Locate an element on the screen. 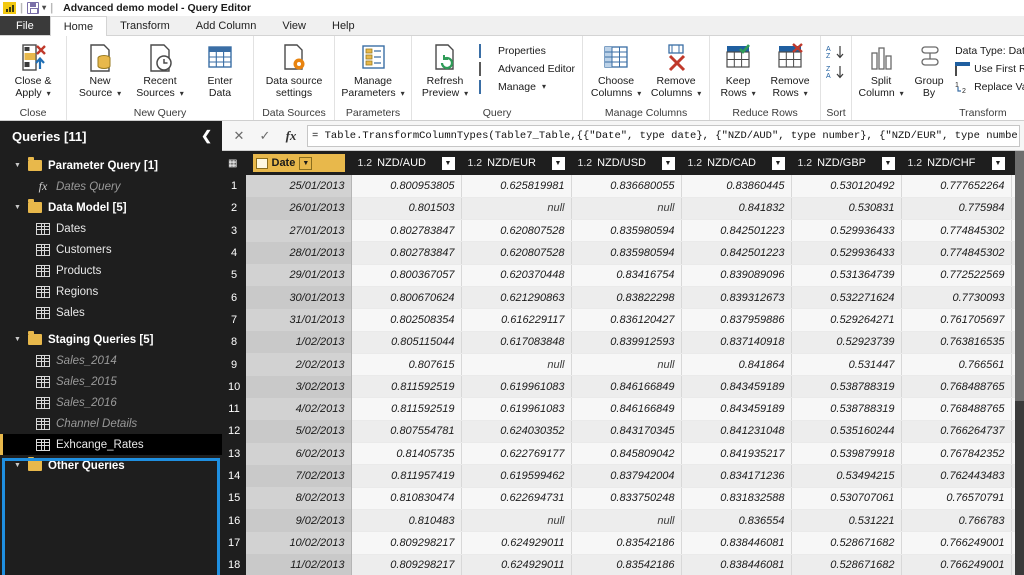 This screenshot has height=575, width=1024. cell-nzd-gbp: 0.529936433 is located at coordinates (846, 231).